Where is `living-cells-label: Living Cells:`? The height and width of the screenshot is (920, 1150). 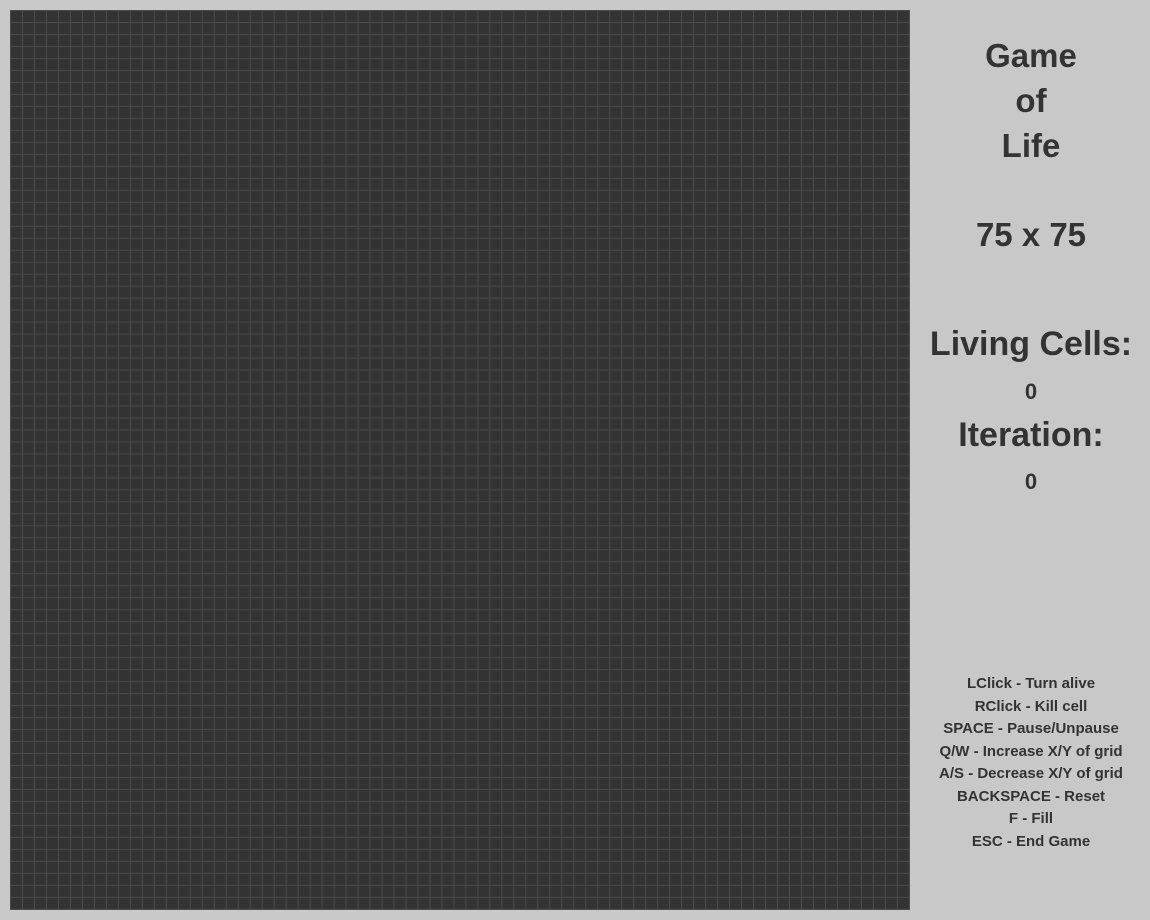 living-cells-label: Living Cells: is located at coordinates (1031, 344).